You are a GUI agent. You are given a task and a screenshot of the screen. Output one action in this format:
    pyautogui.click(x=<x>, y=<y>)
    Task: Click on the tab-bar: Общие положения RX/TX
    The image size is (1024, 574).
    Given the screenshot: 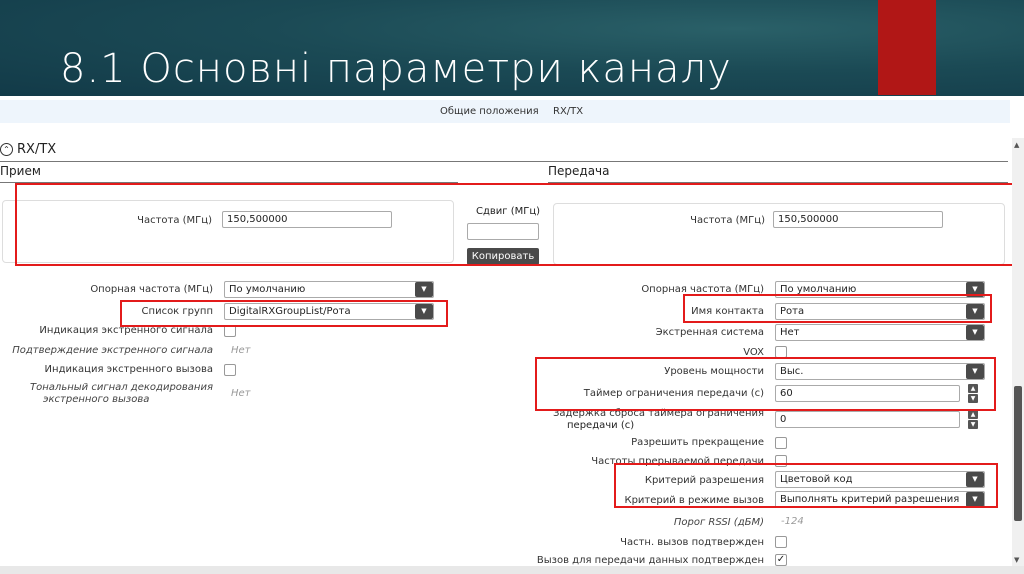 What is the action you would take?
    pyautogui.click(x=505, y=111)
    